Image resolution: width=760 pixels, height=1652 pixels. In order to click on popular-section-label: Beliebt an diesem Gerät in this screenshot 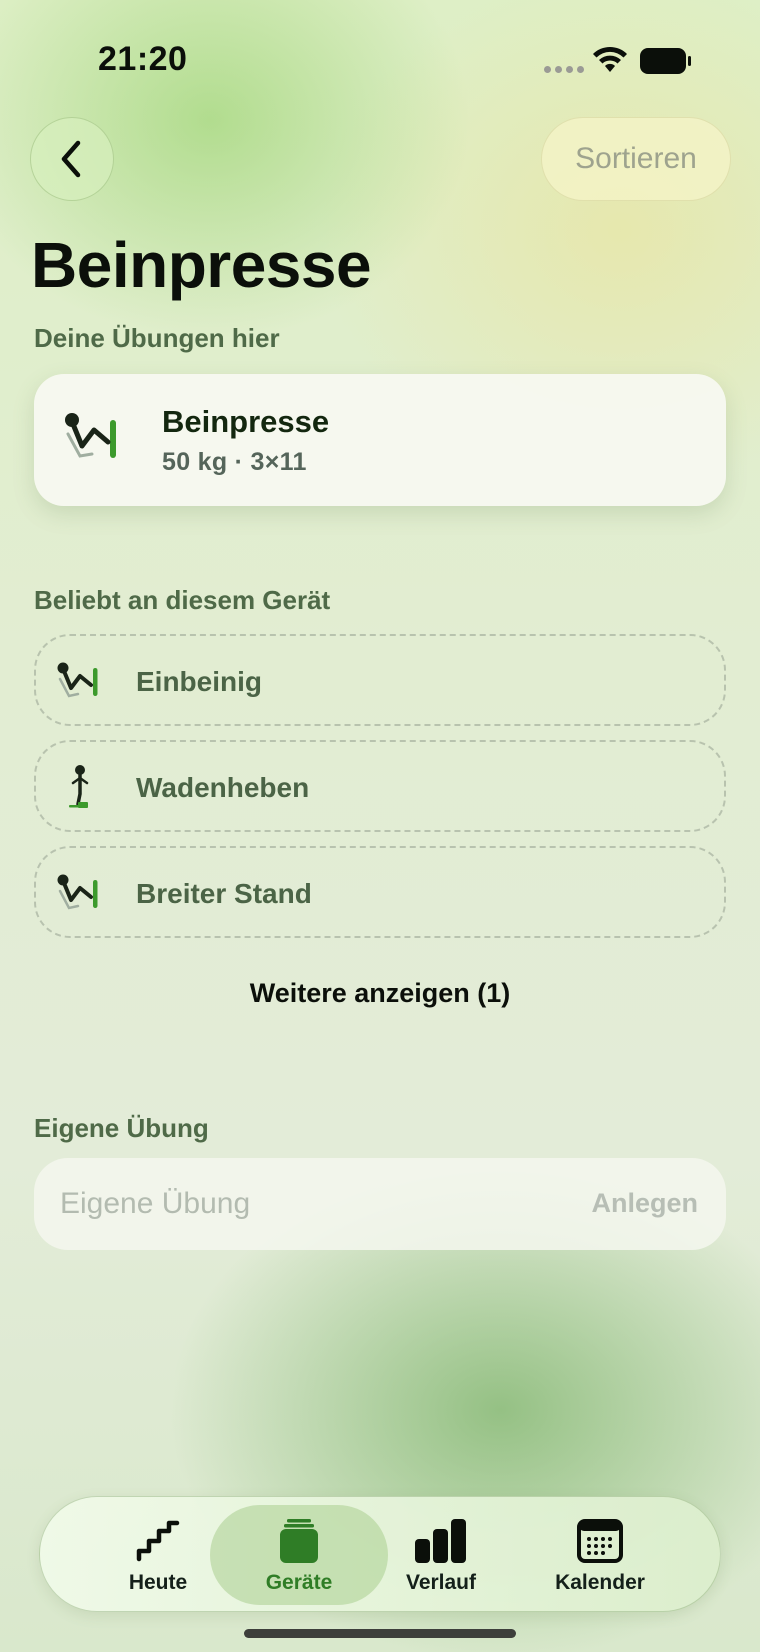, I will do `click(182, 600)`.